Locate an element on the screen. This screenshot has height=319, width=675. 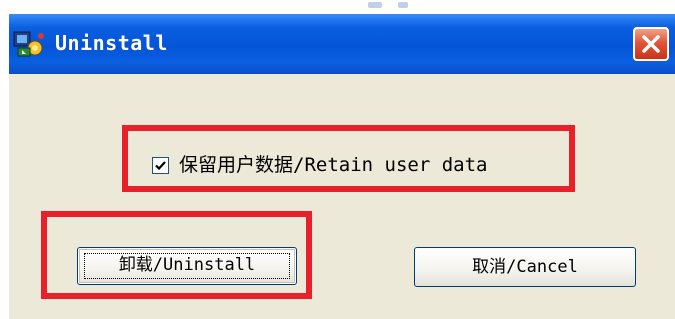
uninstall-button: 卸载/Uninstall is located at coordinates (187, 266).